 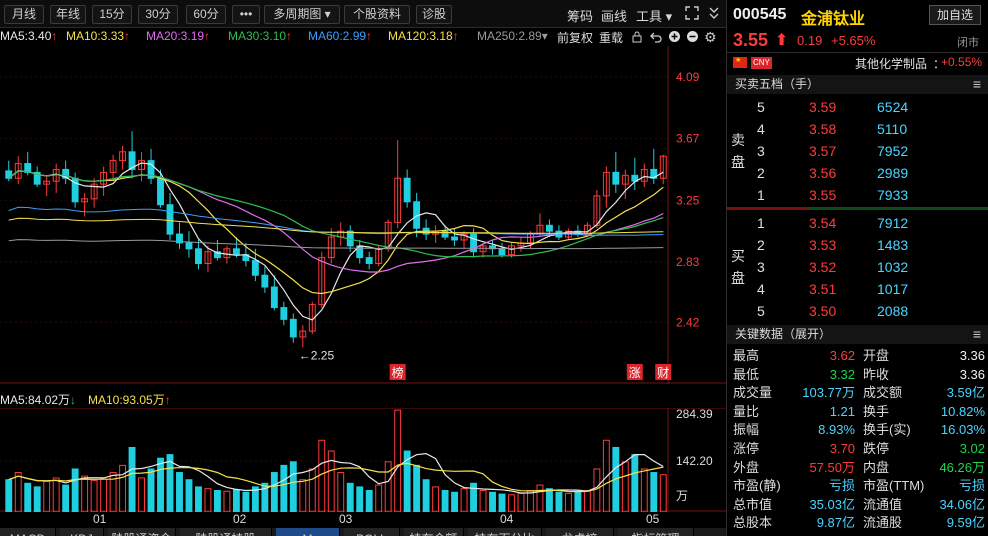 What do you see at coordinates (692, 14) in the screenshot?
I see `fullscreen-icon` at bounding box center [692, 14].